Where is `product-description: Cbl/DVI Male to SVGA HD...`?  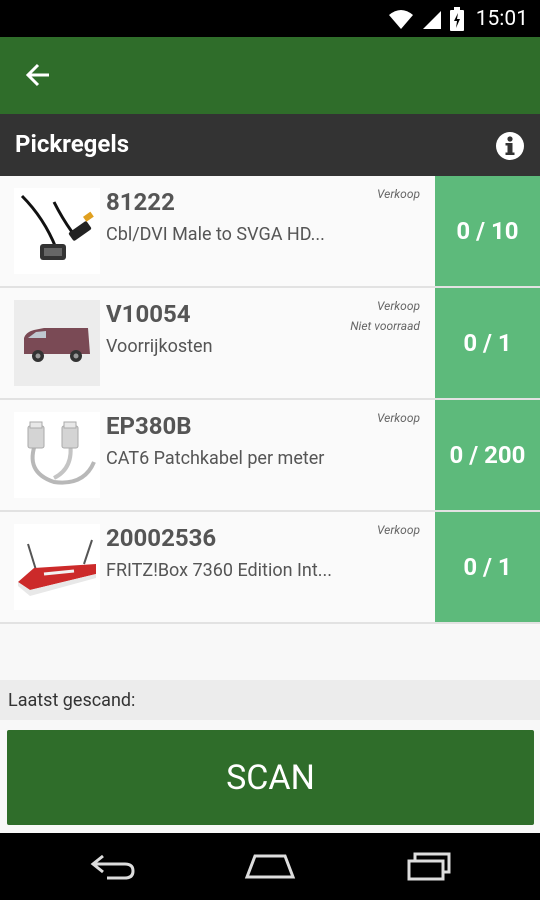
product-description: Cbl/DVI Male to SVGA HD... is located at coordinates (215, 234).